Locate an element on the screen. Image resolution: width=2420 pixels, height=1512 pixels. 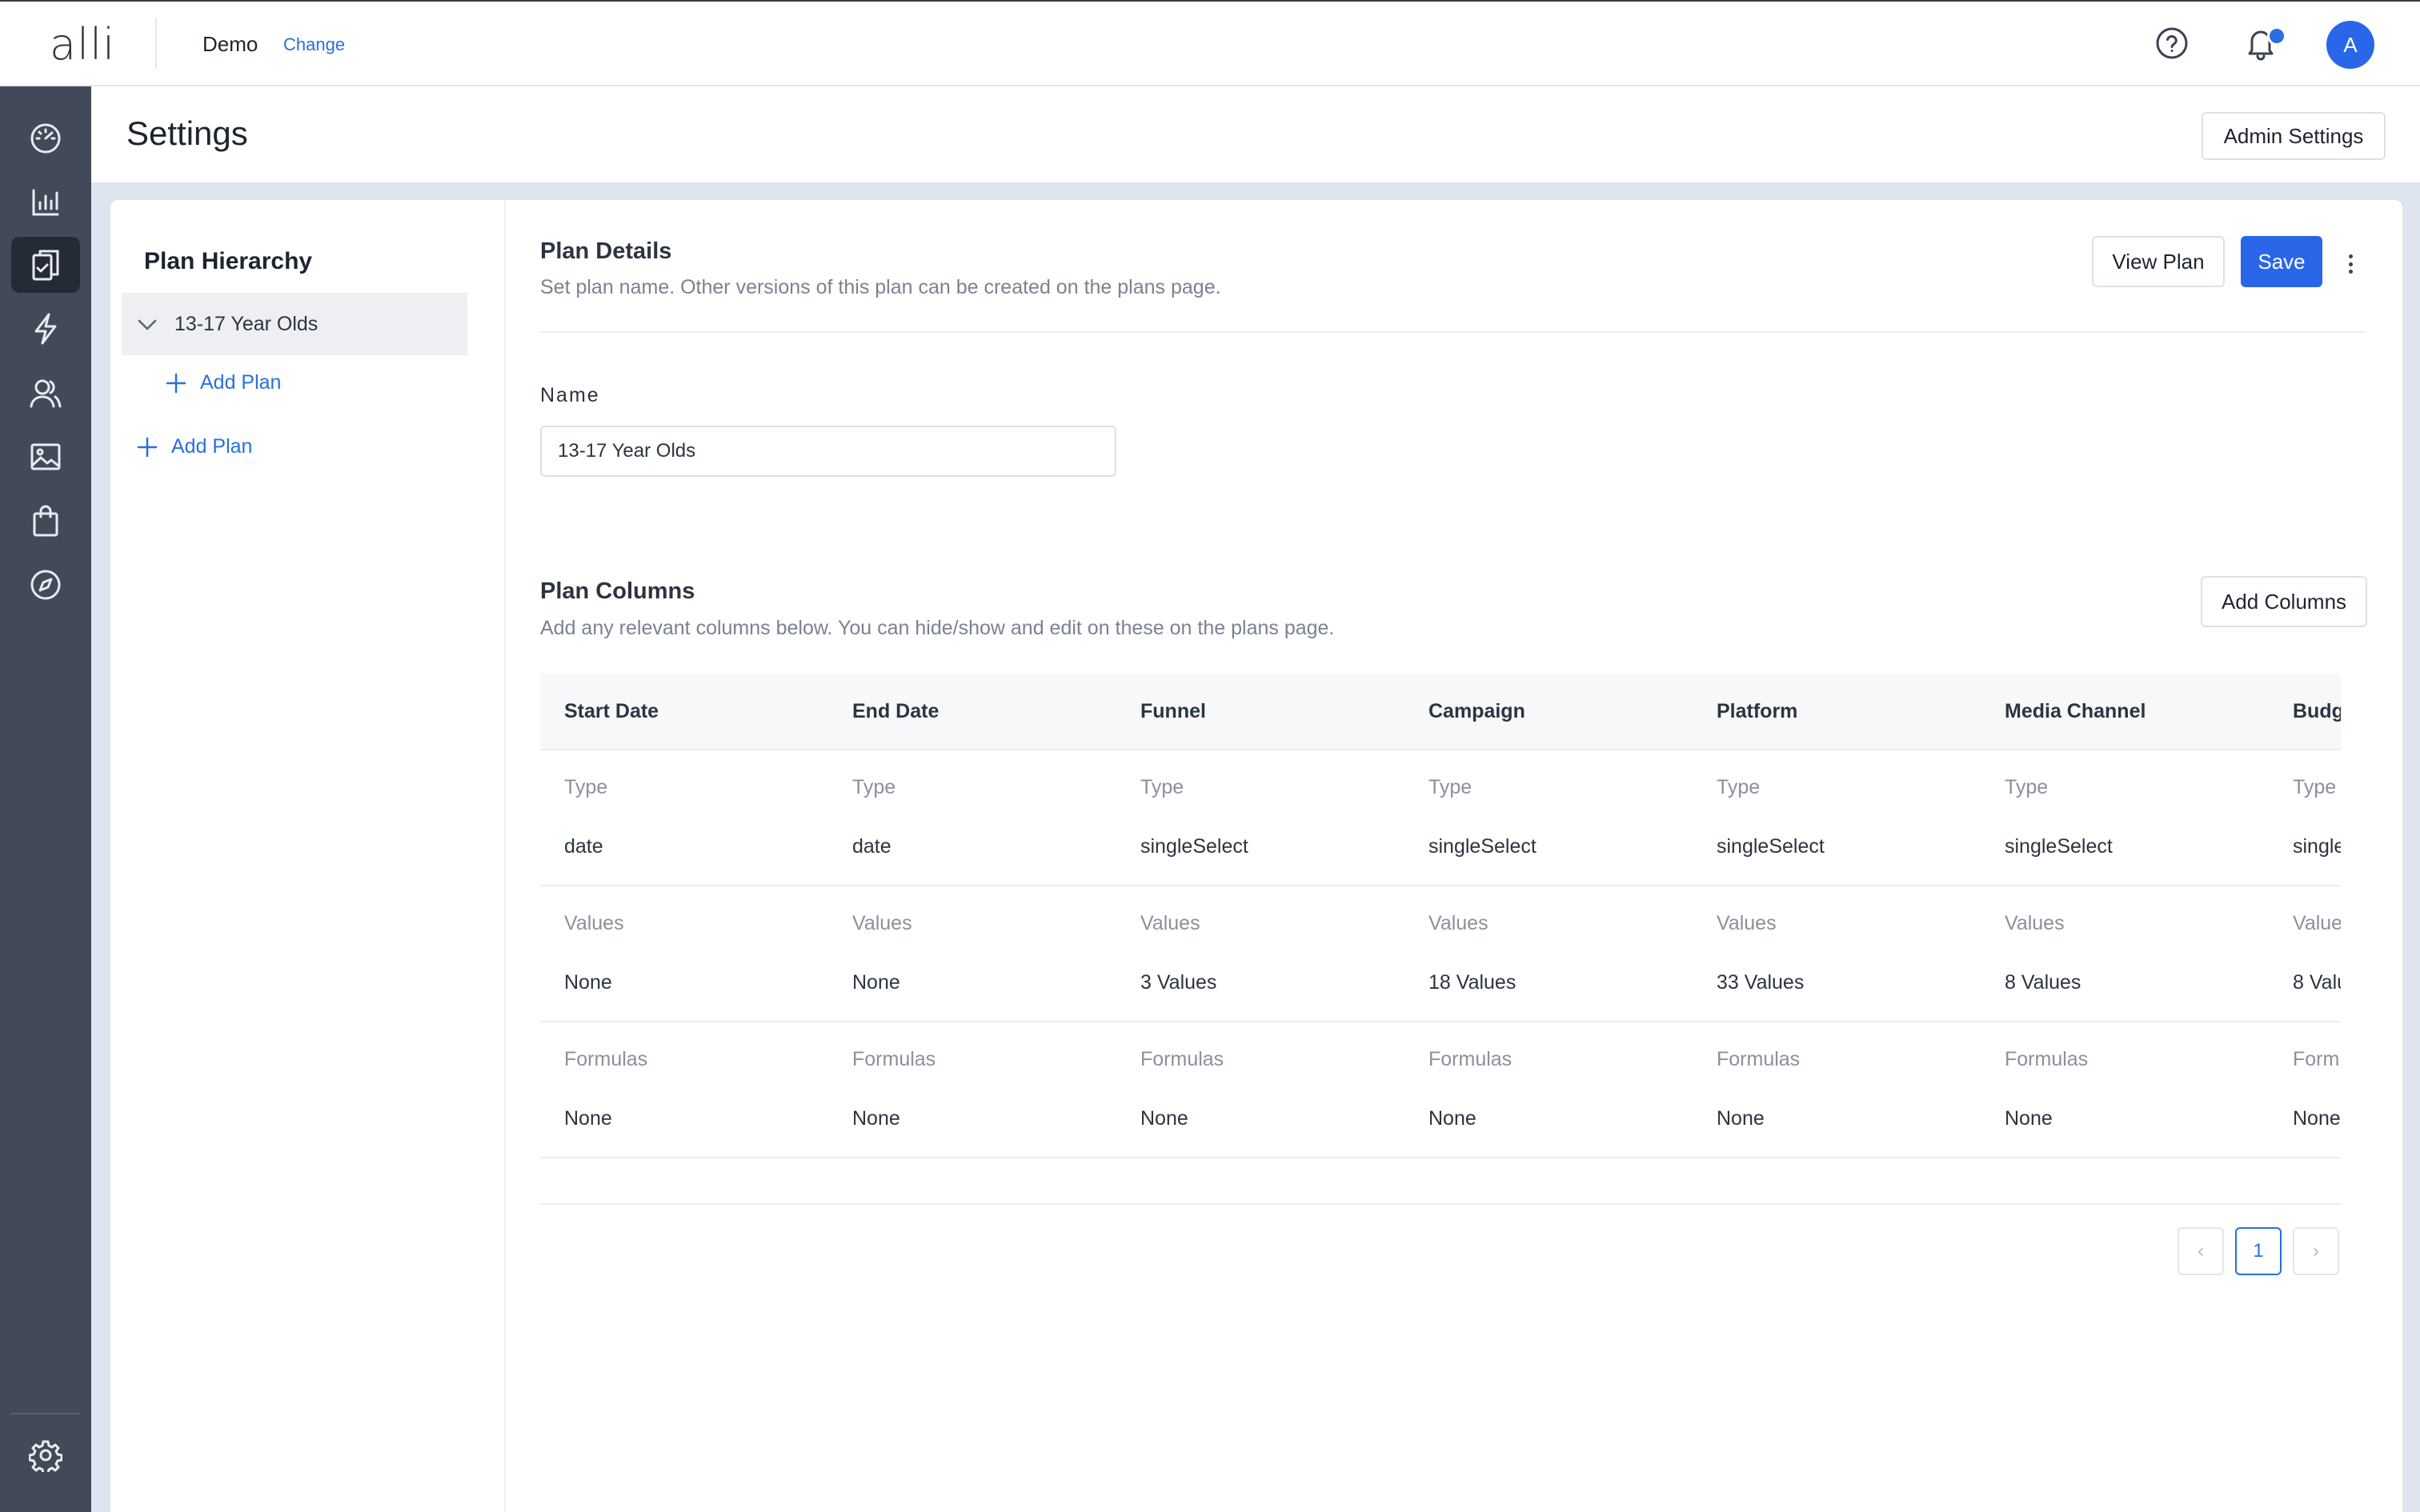
add-columns-button: Add Columns is located at coordinates (2284, 601).